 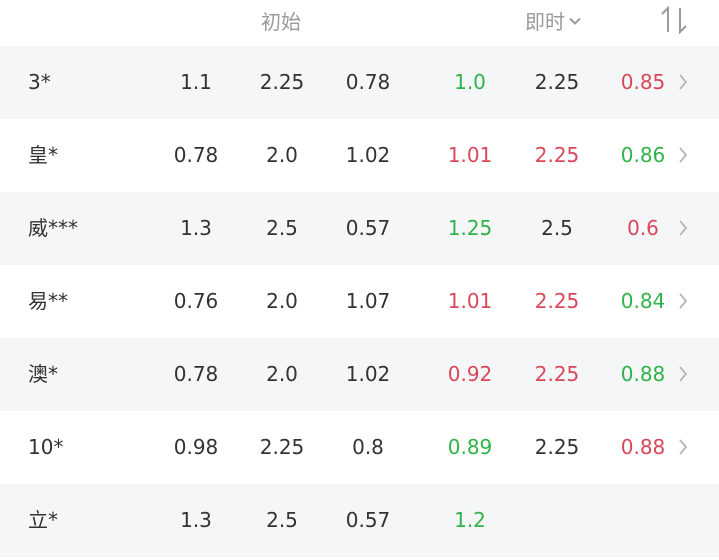 What do you see at coordinates (545, 22) in the screenshot?
I see `live-odds-label: 即时` at bounding box center [545, 22].